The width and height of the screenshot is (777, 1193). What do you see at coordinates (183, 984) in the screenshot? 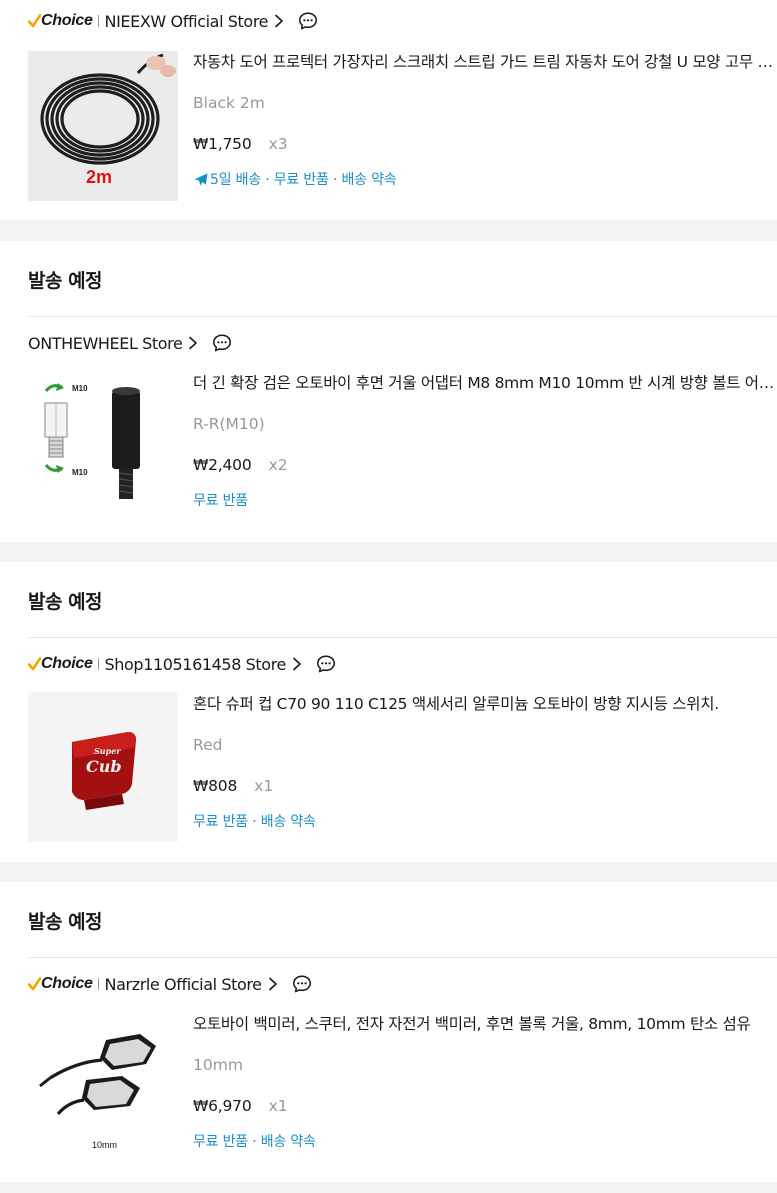
I see `store-name: Narzrle Official Store` at bounding box center [183, 984].